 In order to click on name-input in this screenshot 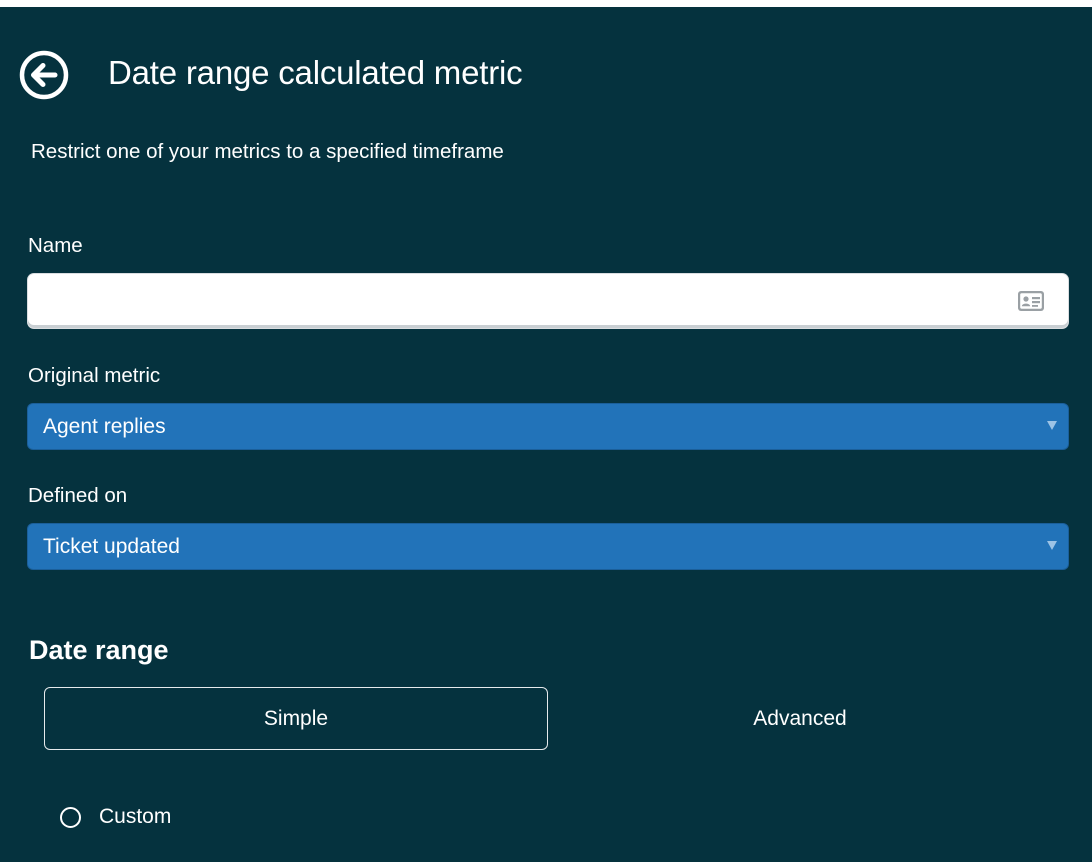, I will do `click(518, 299)`.